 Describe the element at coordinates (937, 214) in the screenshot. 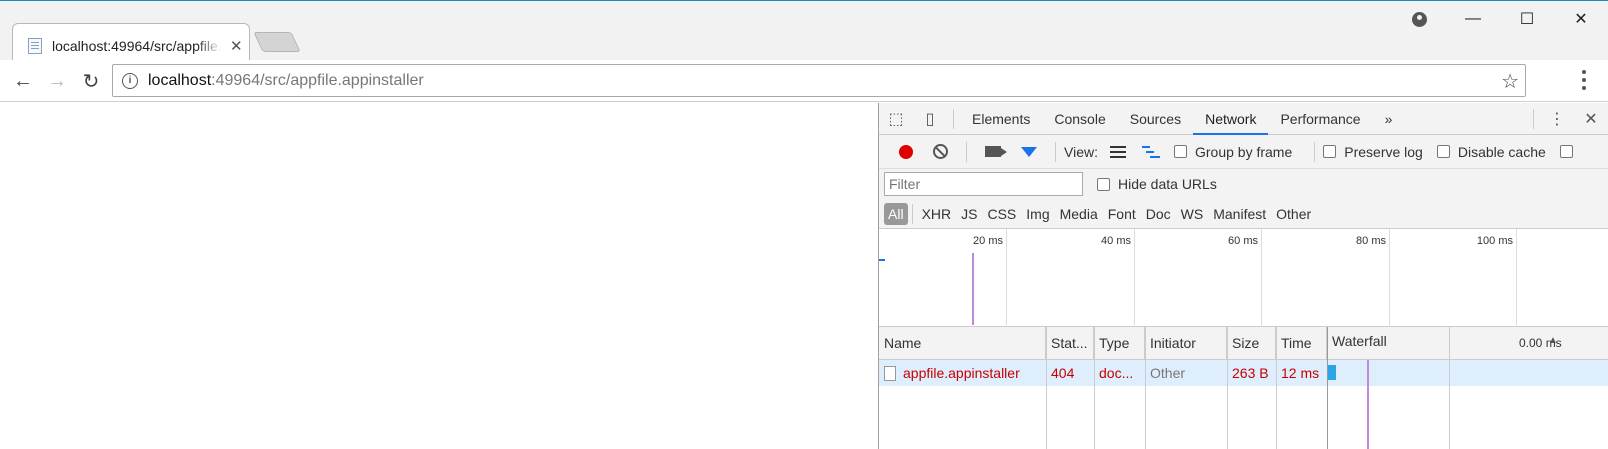

I see `type-filter-xhr: XHR` at that location.